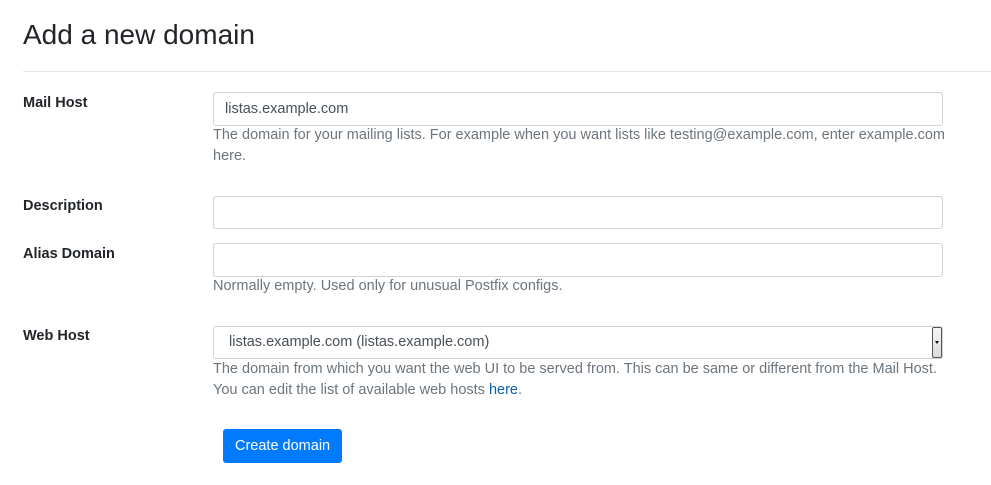 This screenshot has height=485, width=991. Describe the element at coordinates (63, 206) in the screenshot. I see `description-label: Description` at that location.